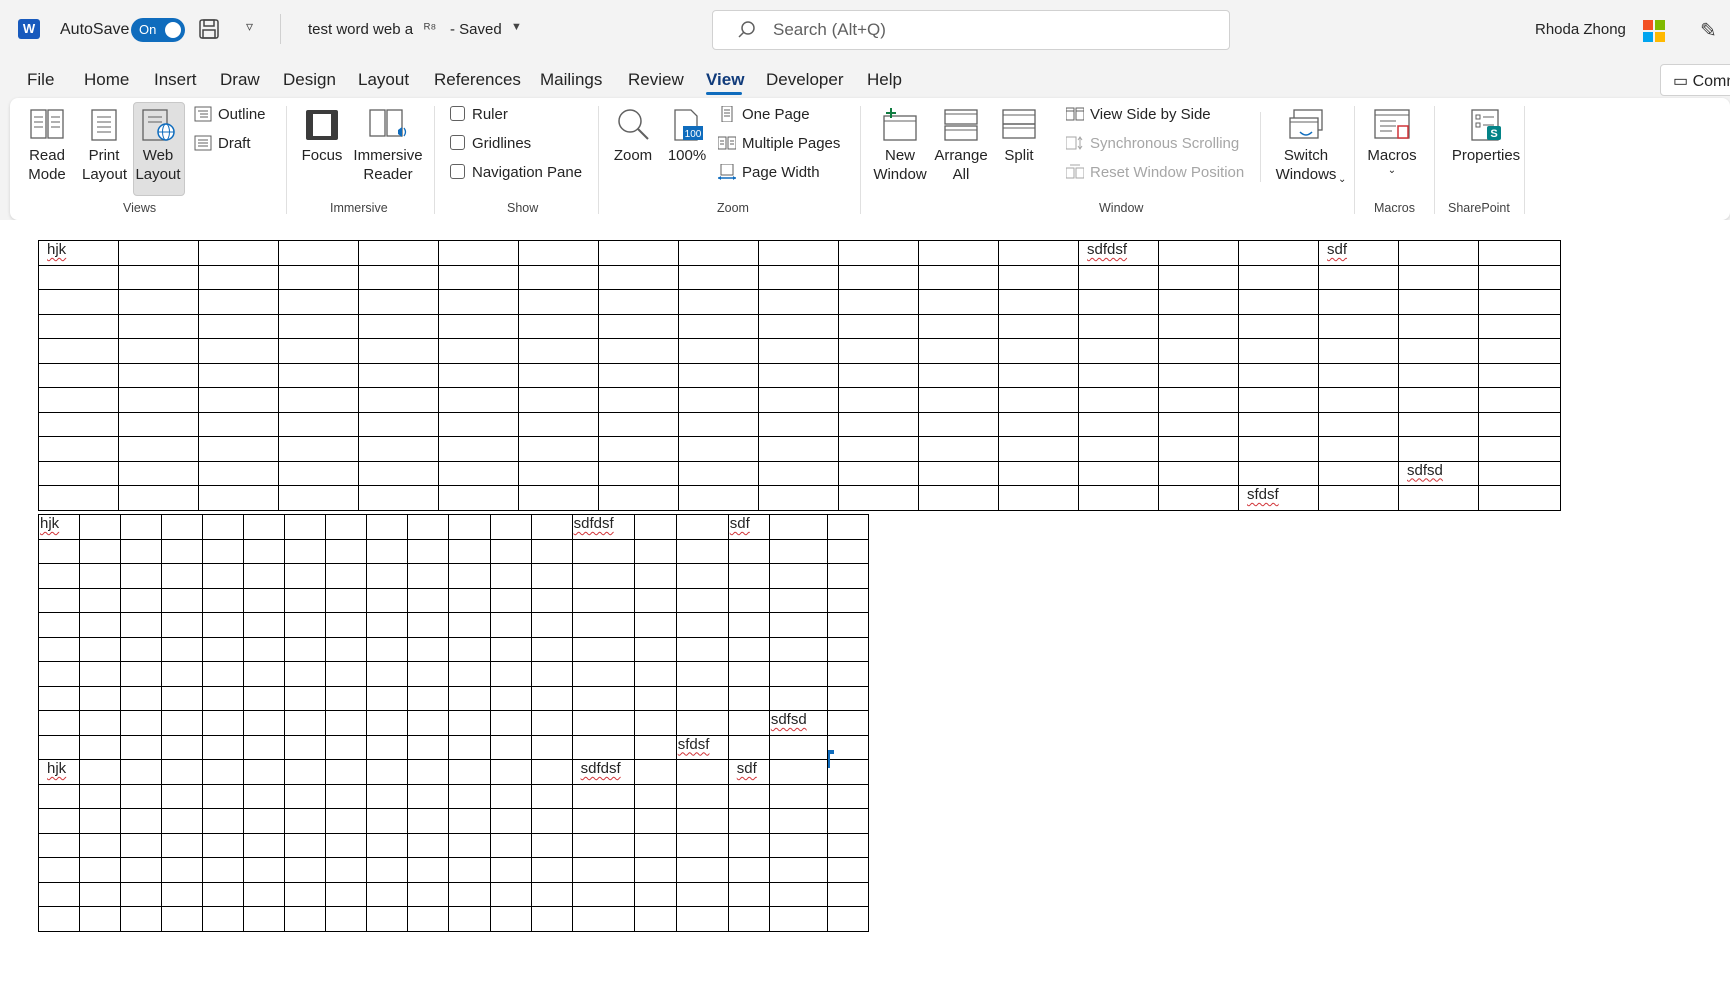 The height and width of the screenshot is (982, 1730). What do you see at coordinates (78, 253) in the screenshot?
I see `table-cell: hjk` at bounding box center [78, 253].